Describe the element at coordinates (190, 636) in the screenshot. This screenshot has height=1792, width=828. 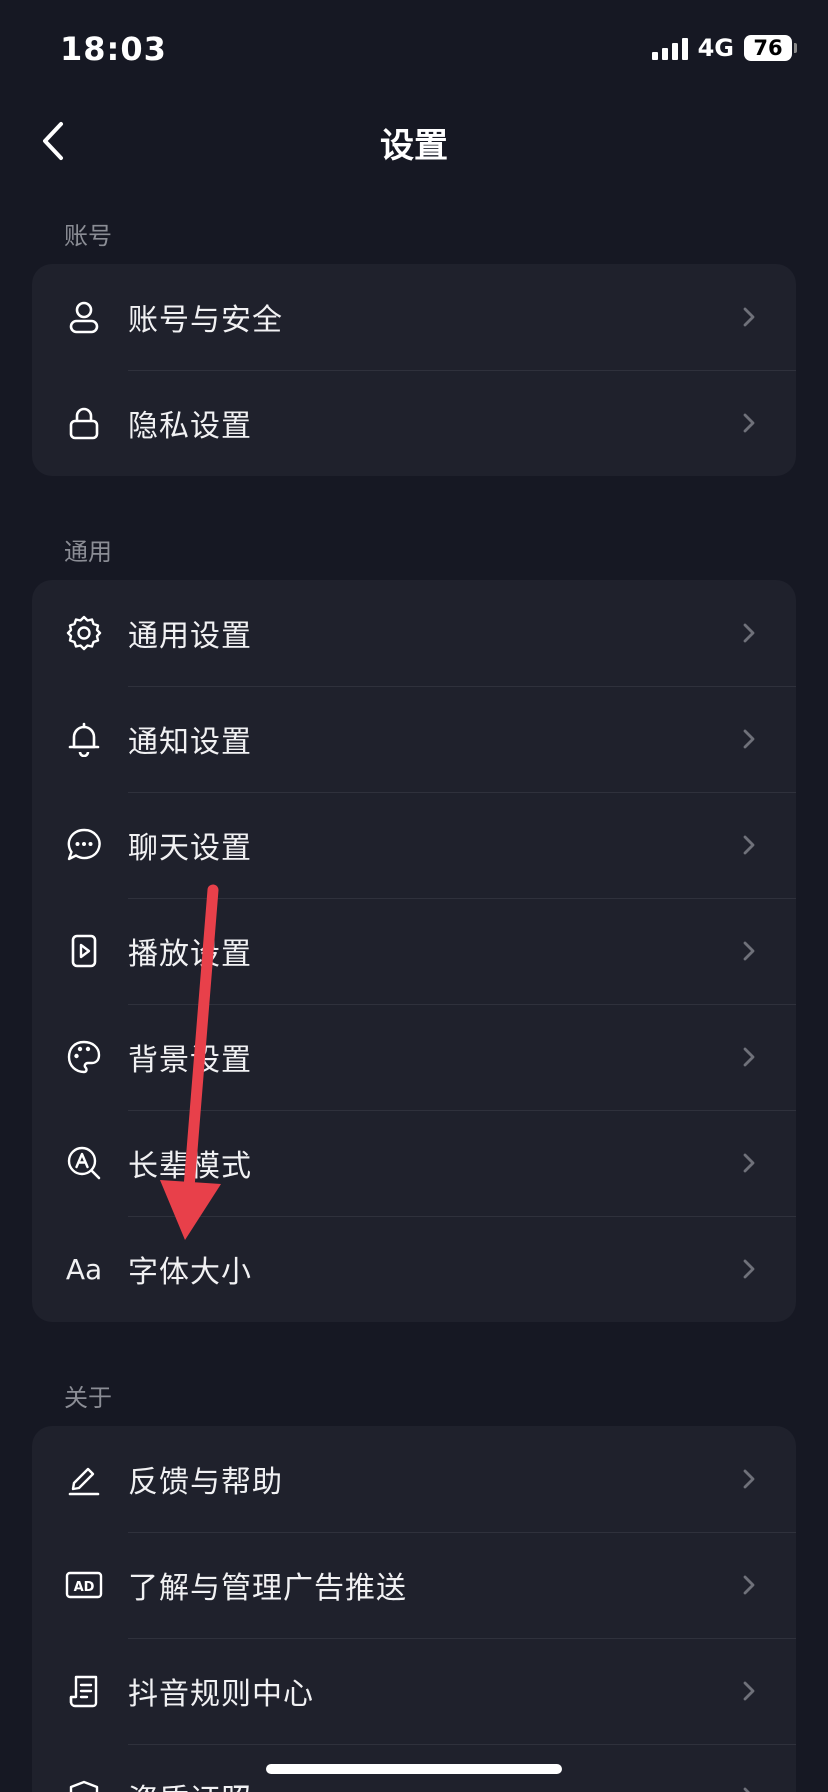
I see `settings-row-label: 通用设置` at that location.